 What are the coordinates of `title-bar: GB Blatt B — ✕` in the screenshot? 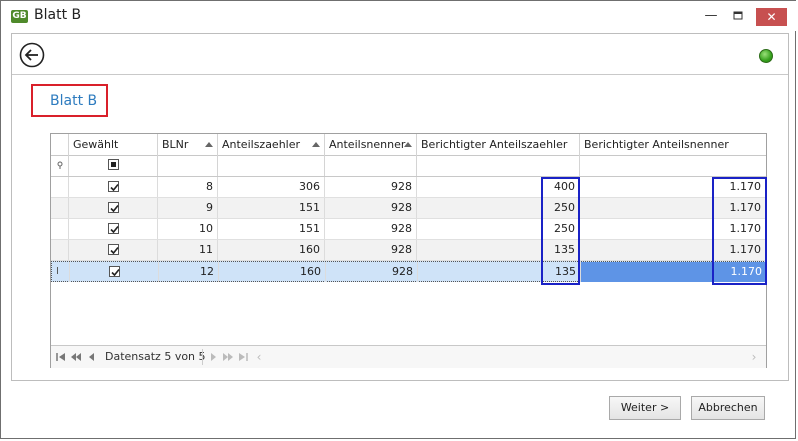 It's located at (399, 16).